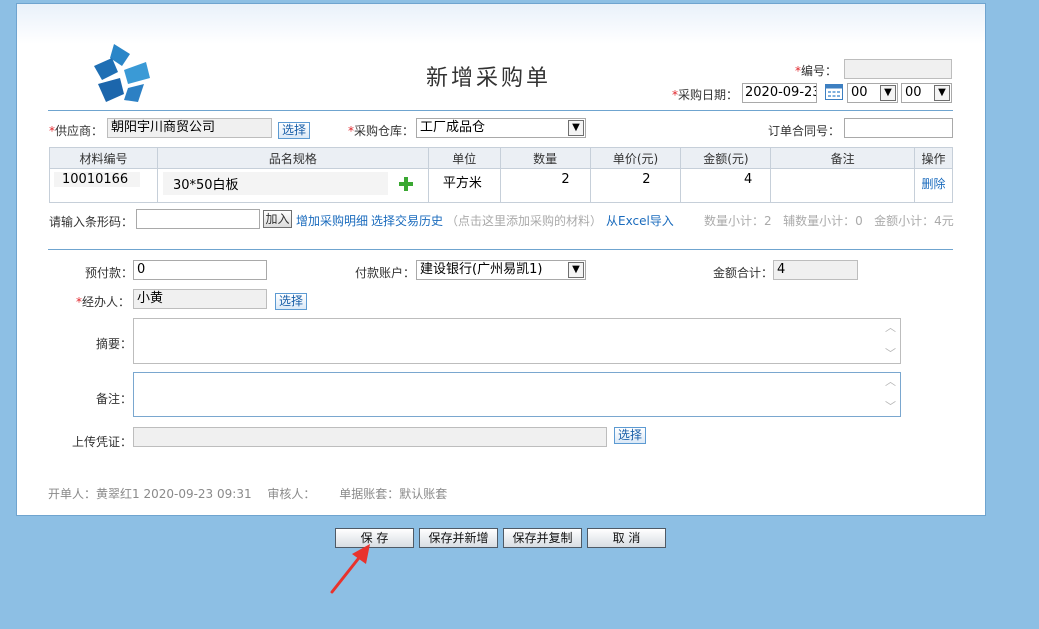 Image resolution: width=1039 pixels, height=629 pixels. What do you see at coordinates (726, 158) in the screenshot?
I see `col-header: 金额(元)` at bounding box center [726, 158].